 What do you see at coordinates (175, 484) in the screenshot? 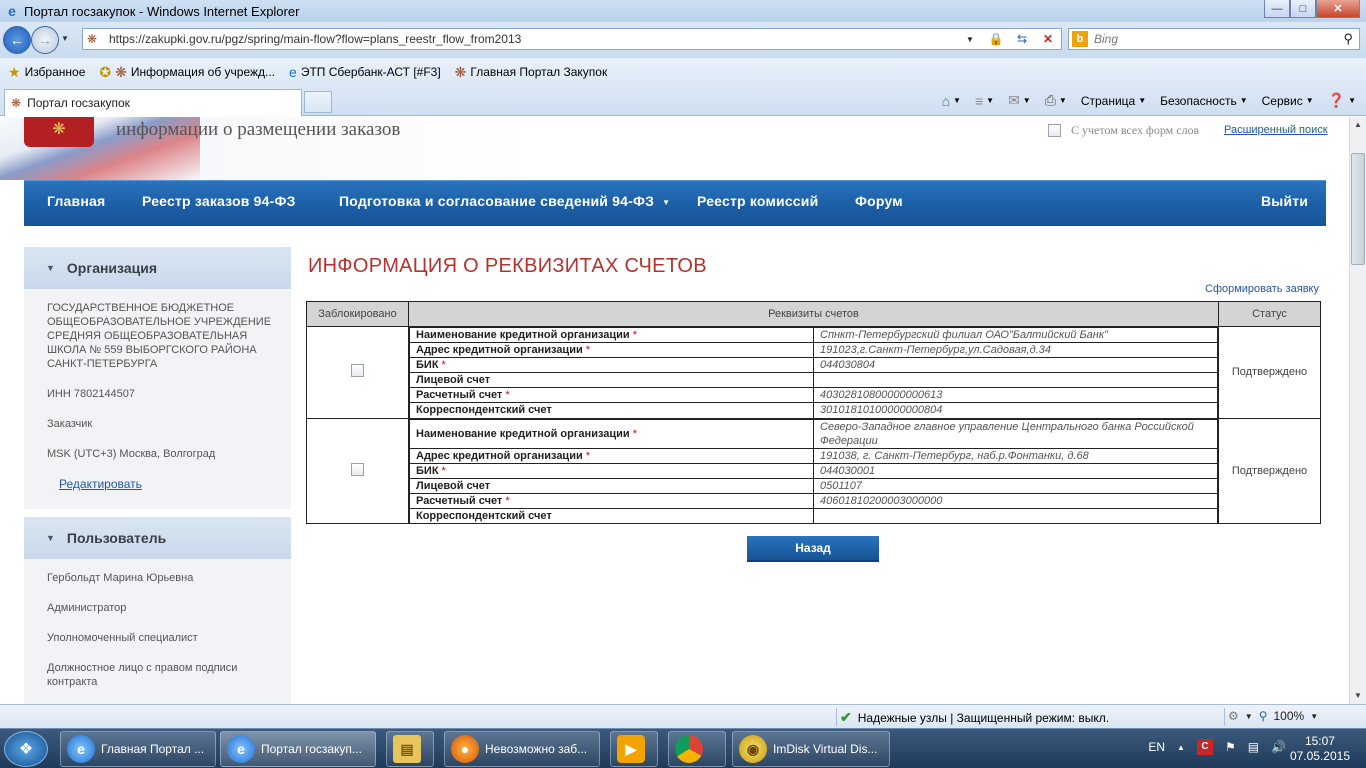
I see `edit-organization-link: Редактировать` at bounding box center [175, 484].